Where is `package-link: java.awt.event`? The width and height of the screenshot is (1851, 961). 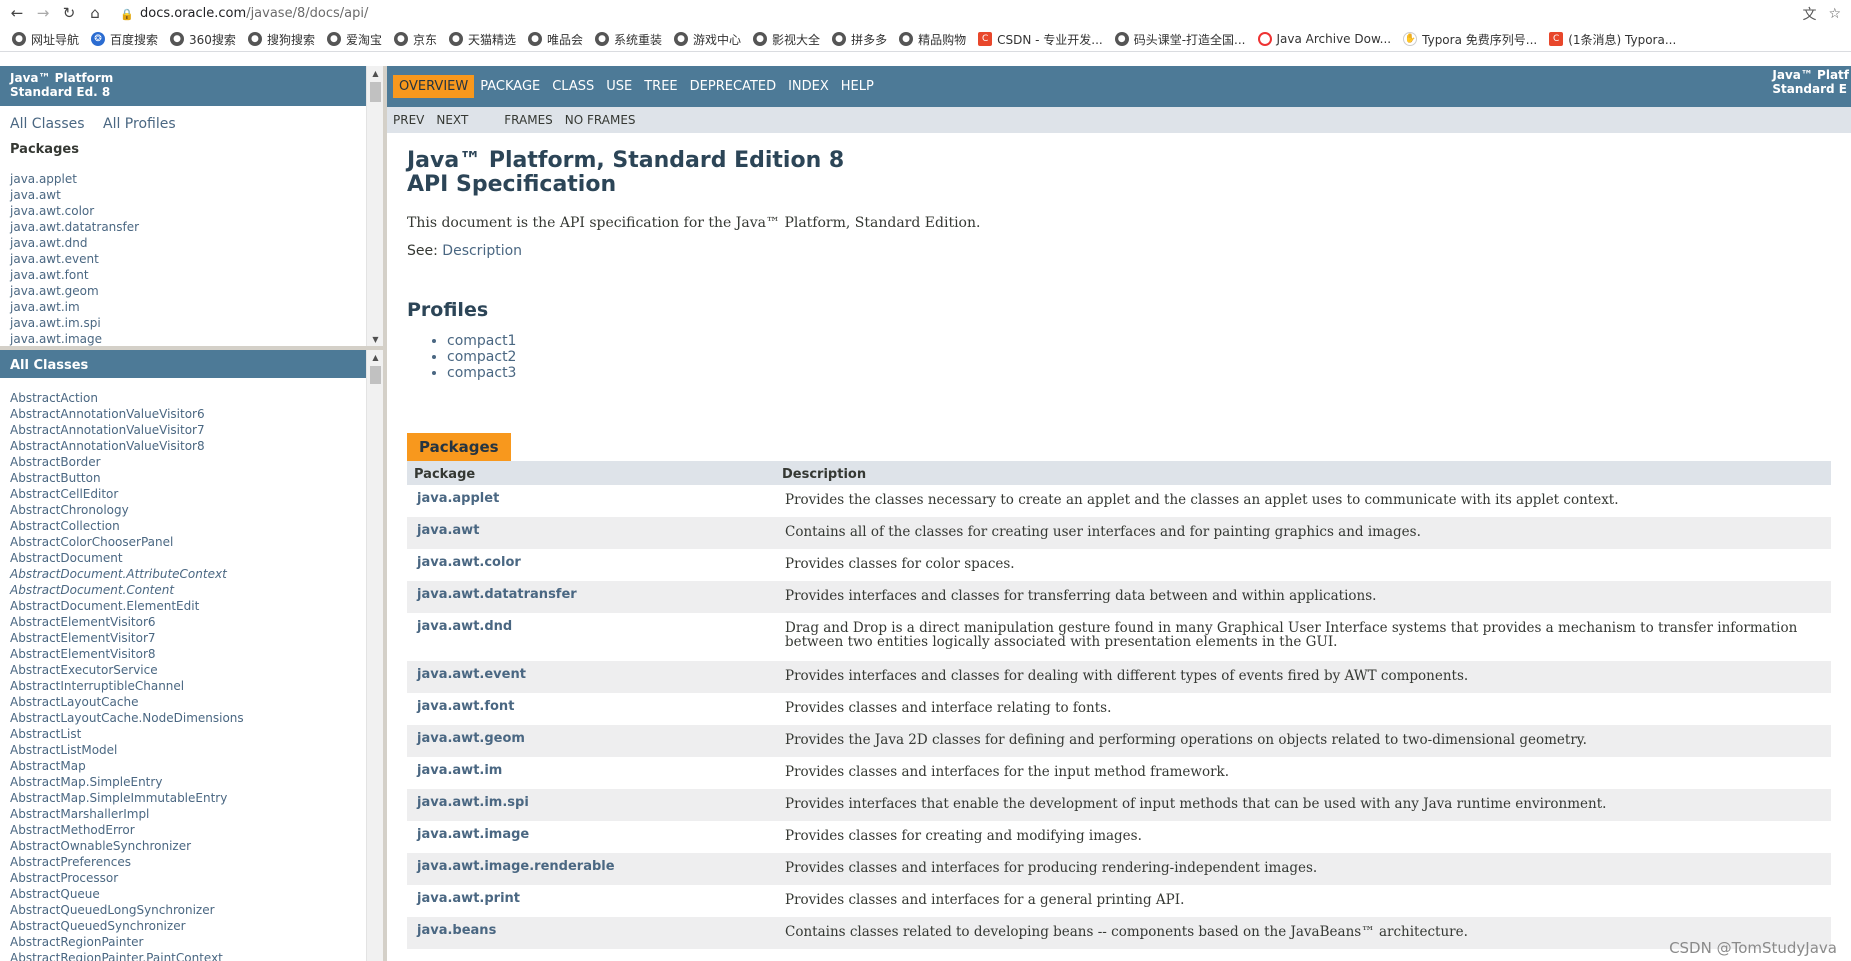 package-link: java.awt.event is located at coordinates (183, 259).